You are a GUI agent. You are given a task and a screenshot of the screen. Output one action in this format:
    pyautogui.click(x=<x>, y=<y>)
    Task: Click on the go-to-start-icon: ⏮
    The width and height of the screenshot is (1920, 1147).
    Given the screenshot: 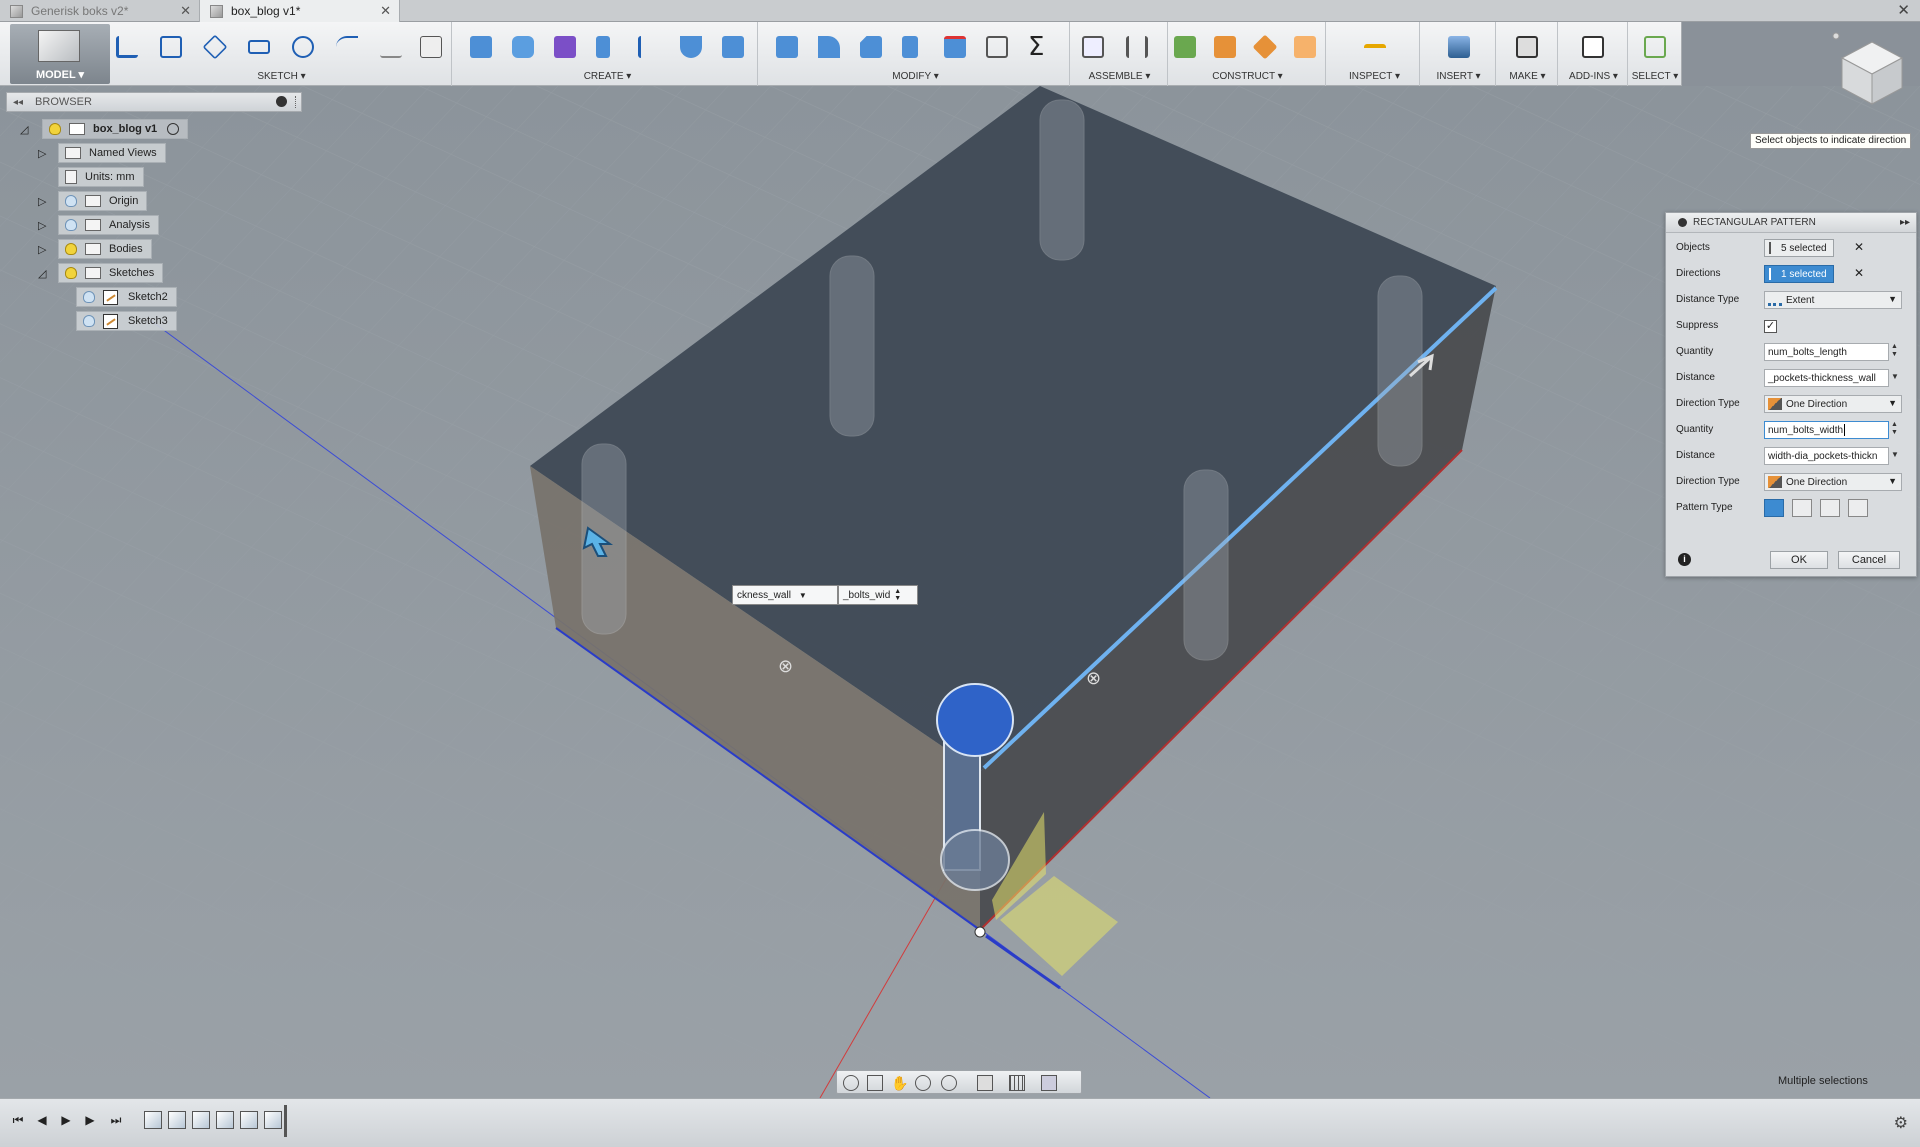 What is the action you would take?
    pyautogui.click(x=18, y=1121)
    